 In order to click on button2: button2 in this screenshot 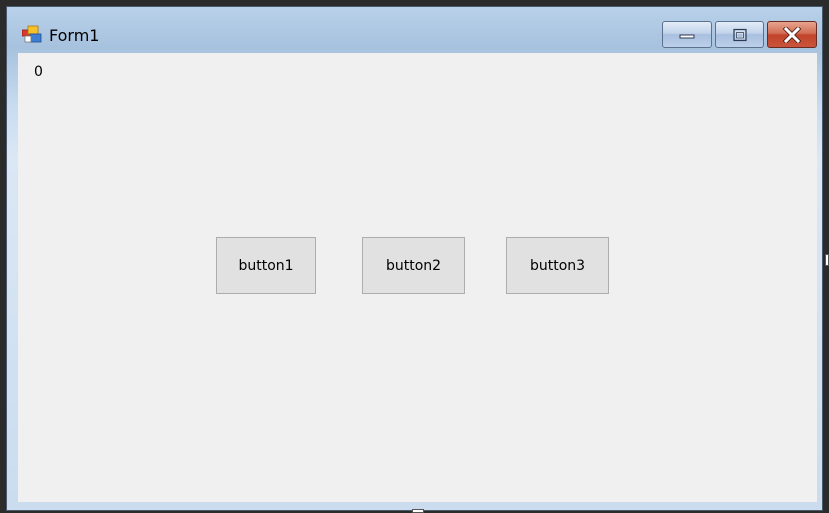, I will do `click(413, 265)`.